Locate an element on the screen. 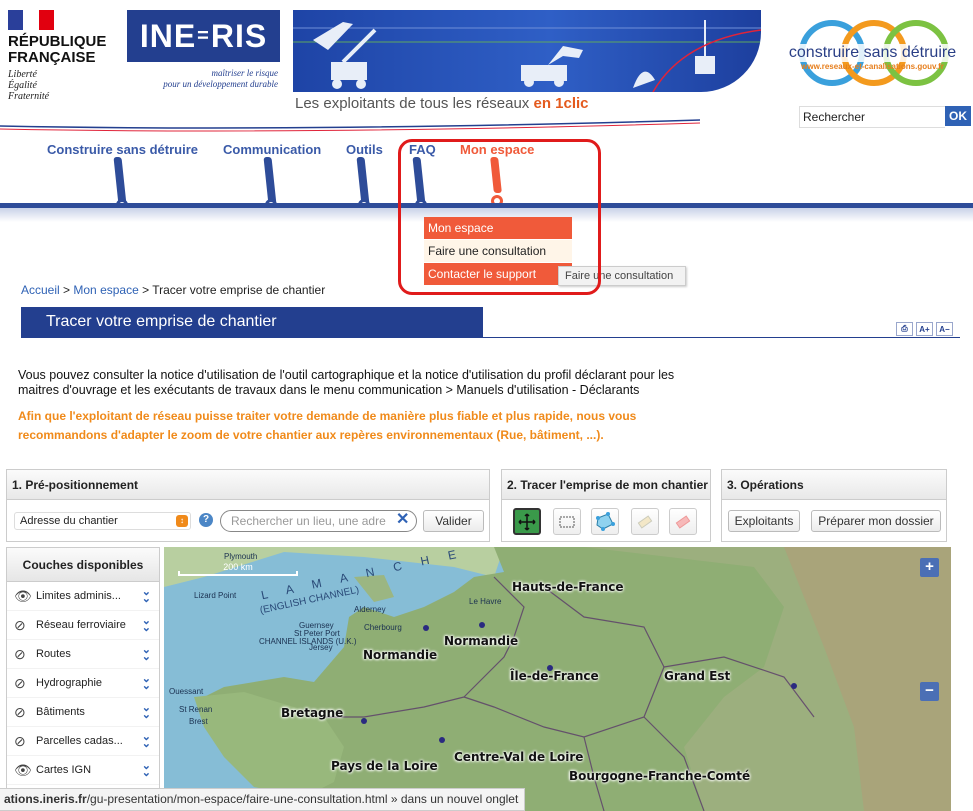 The height and width of the screenshot is (811, 973). layer-row: 👁 Cartes IGN ⌄ ⌄ is located at coordinates (83, 770).